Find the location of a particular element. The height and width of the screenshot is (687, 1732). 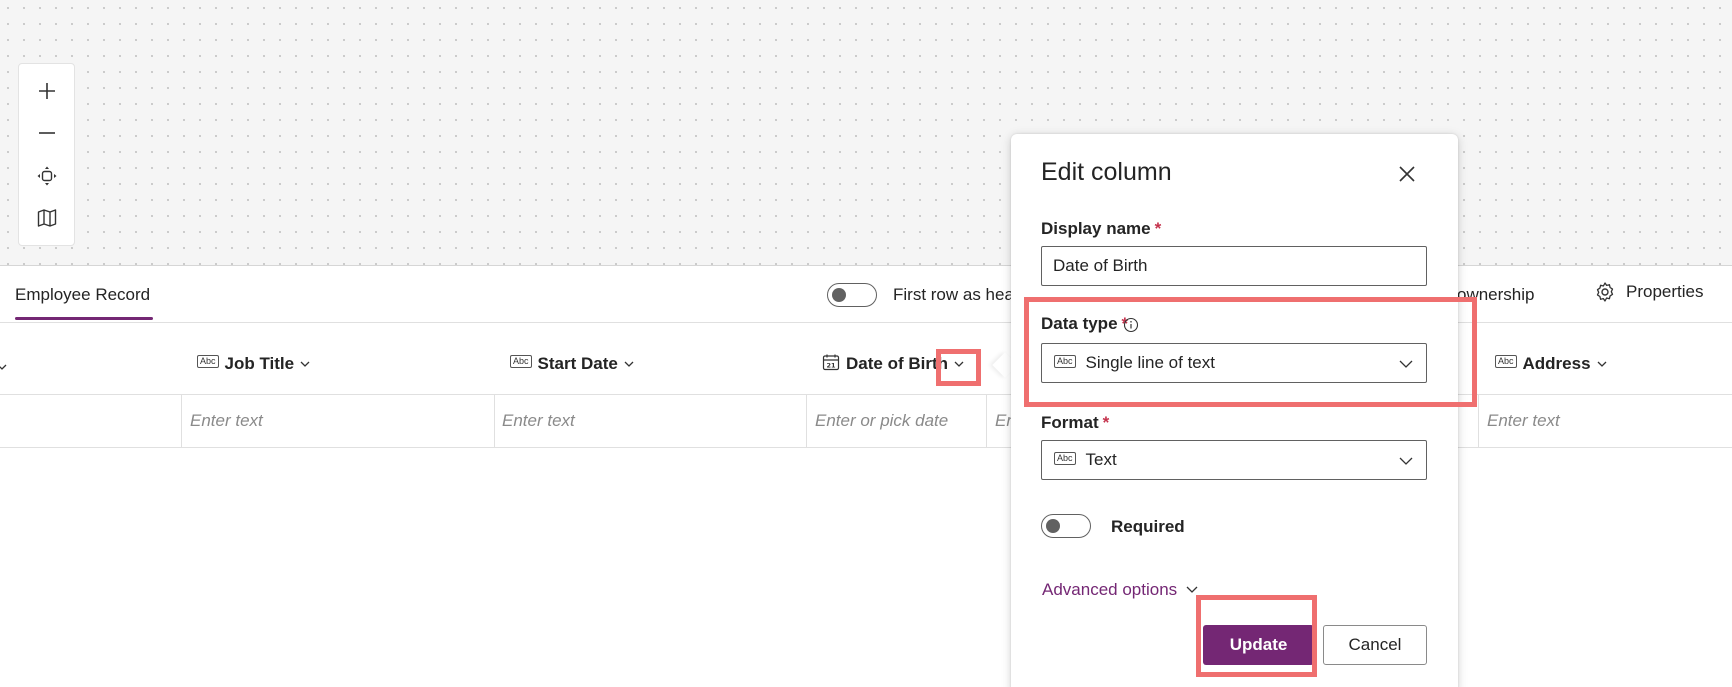

tab-employee-record: Employee Record is located at coordinates (82, 295).